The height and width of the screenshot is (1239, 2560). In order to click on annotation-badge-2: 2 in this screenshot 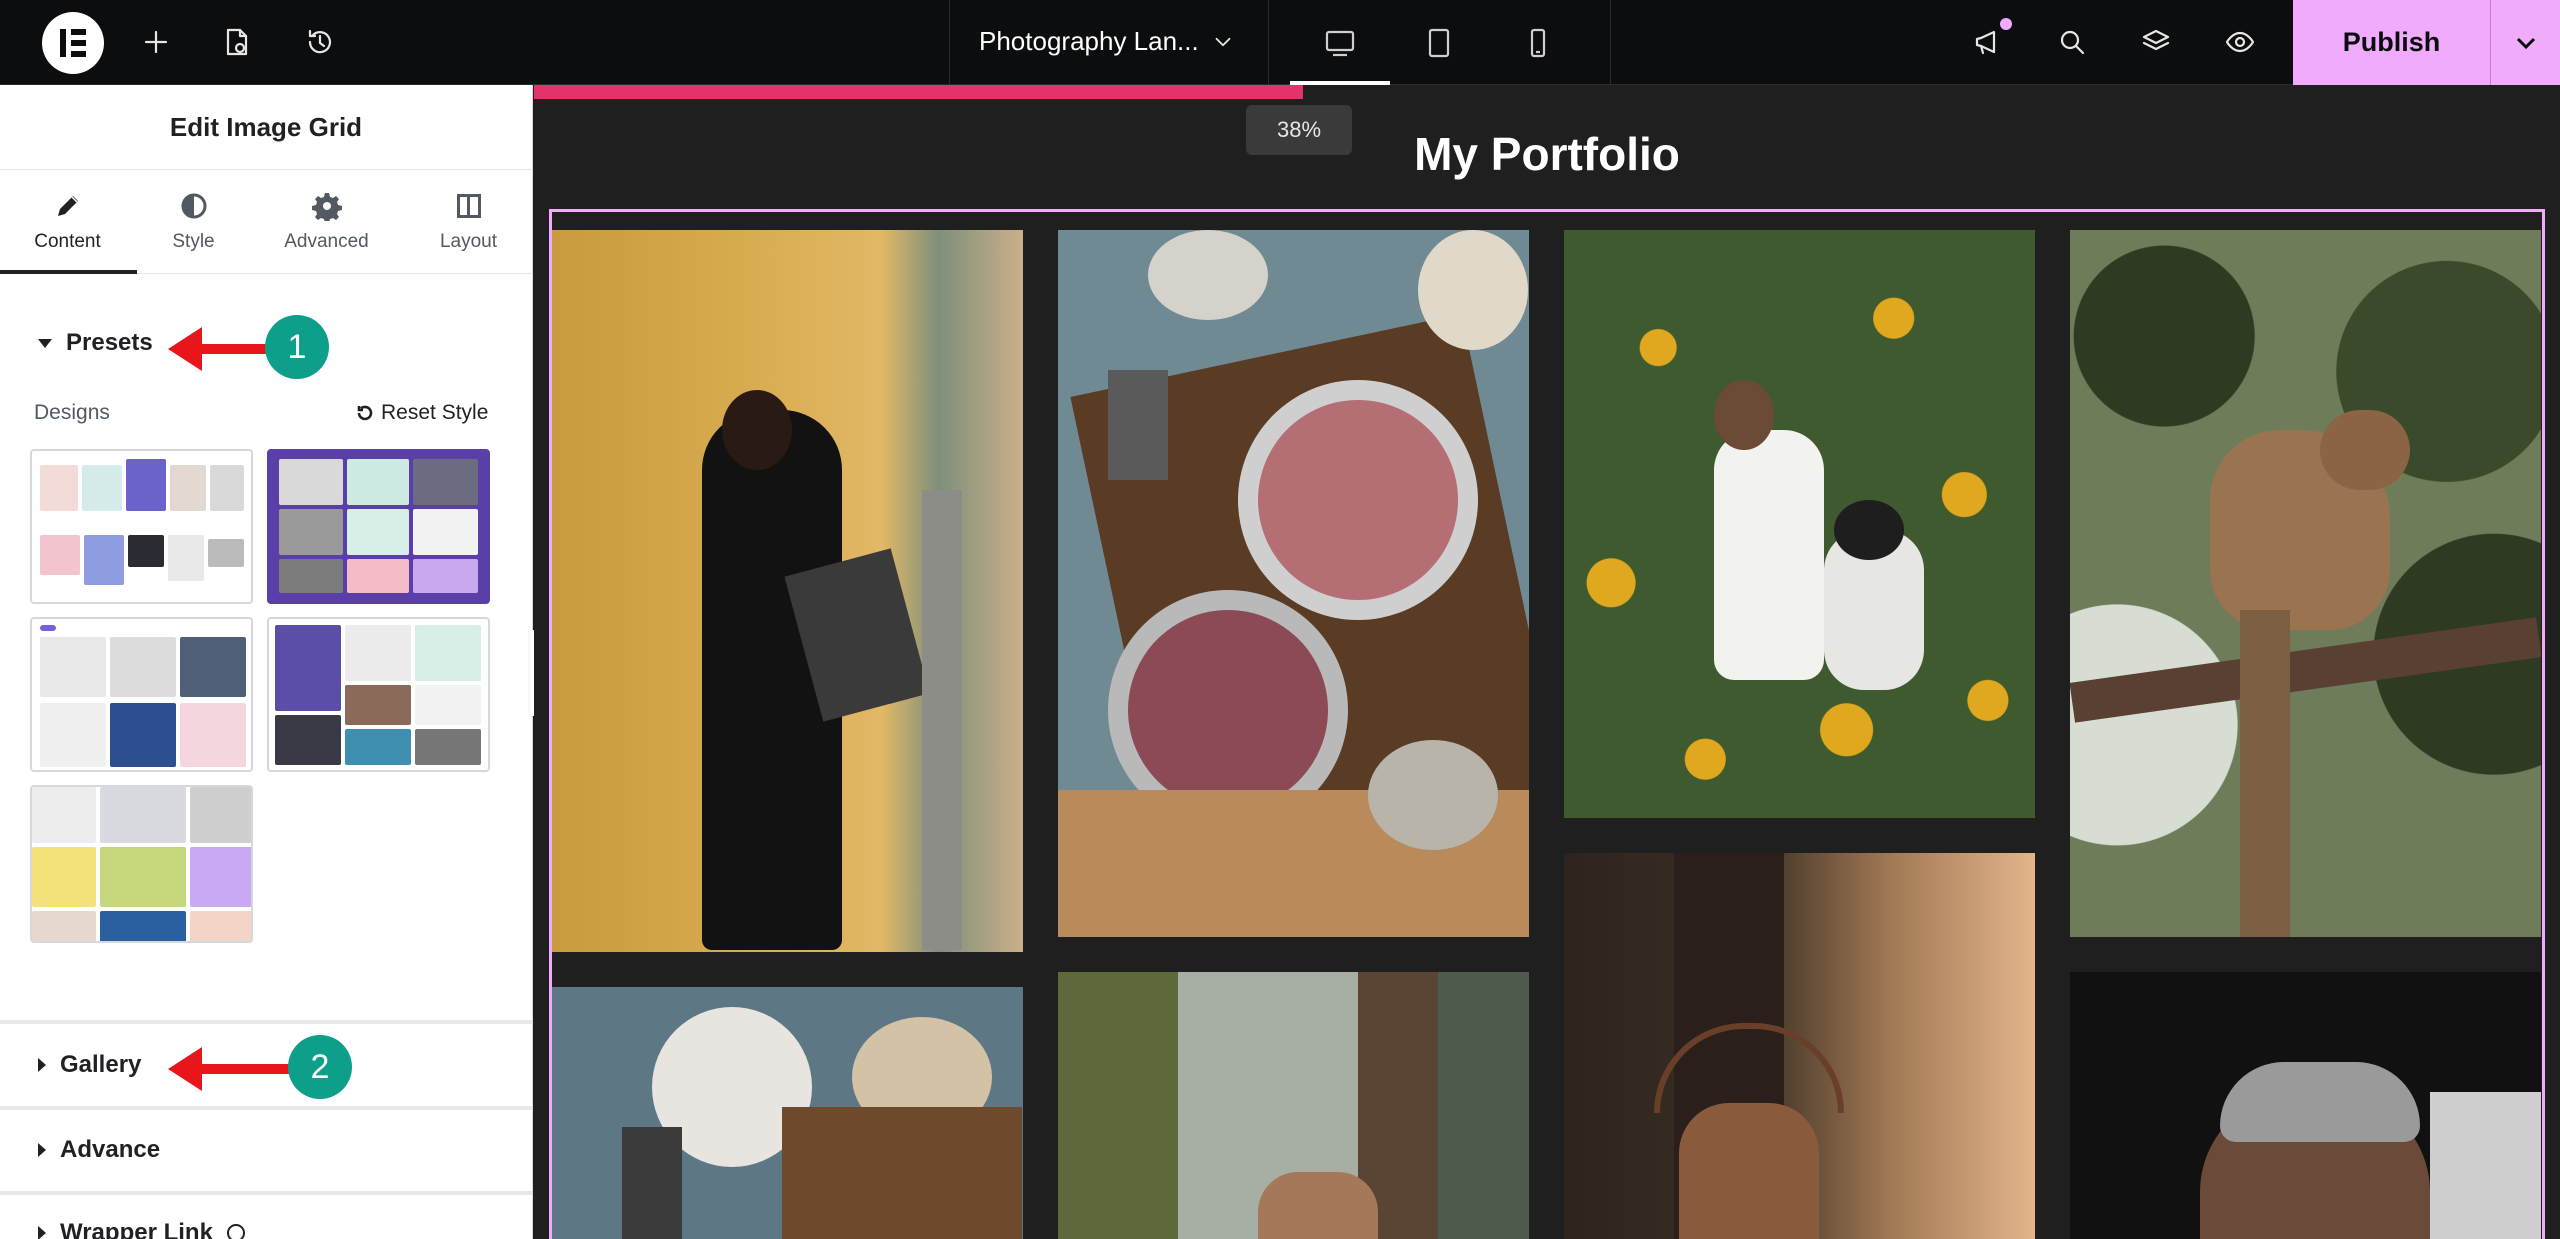, I will do `click(320, 1067)`.